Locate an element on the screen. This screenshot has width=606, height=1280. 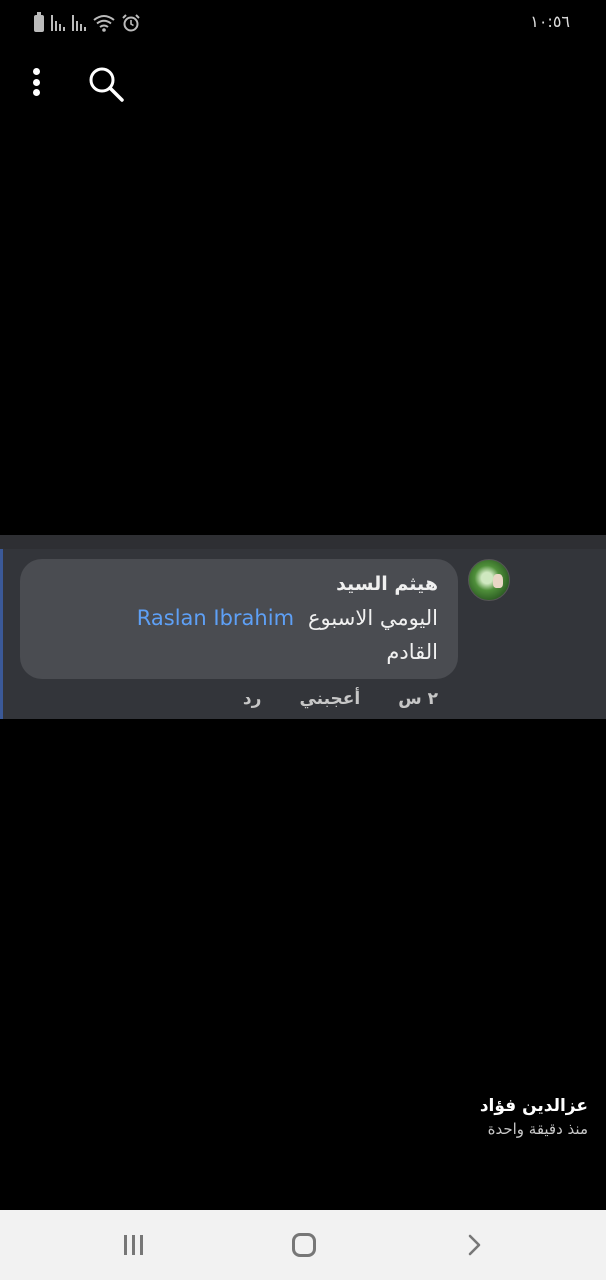
alarm-icon is located at coordinates (131, 23).